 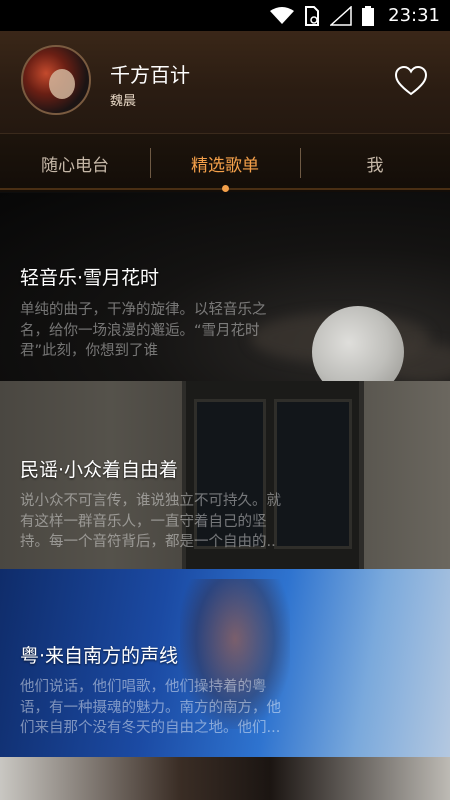 I want to click on status-bar: 23:31, so click(x=225, y=15).